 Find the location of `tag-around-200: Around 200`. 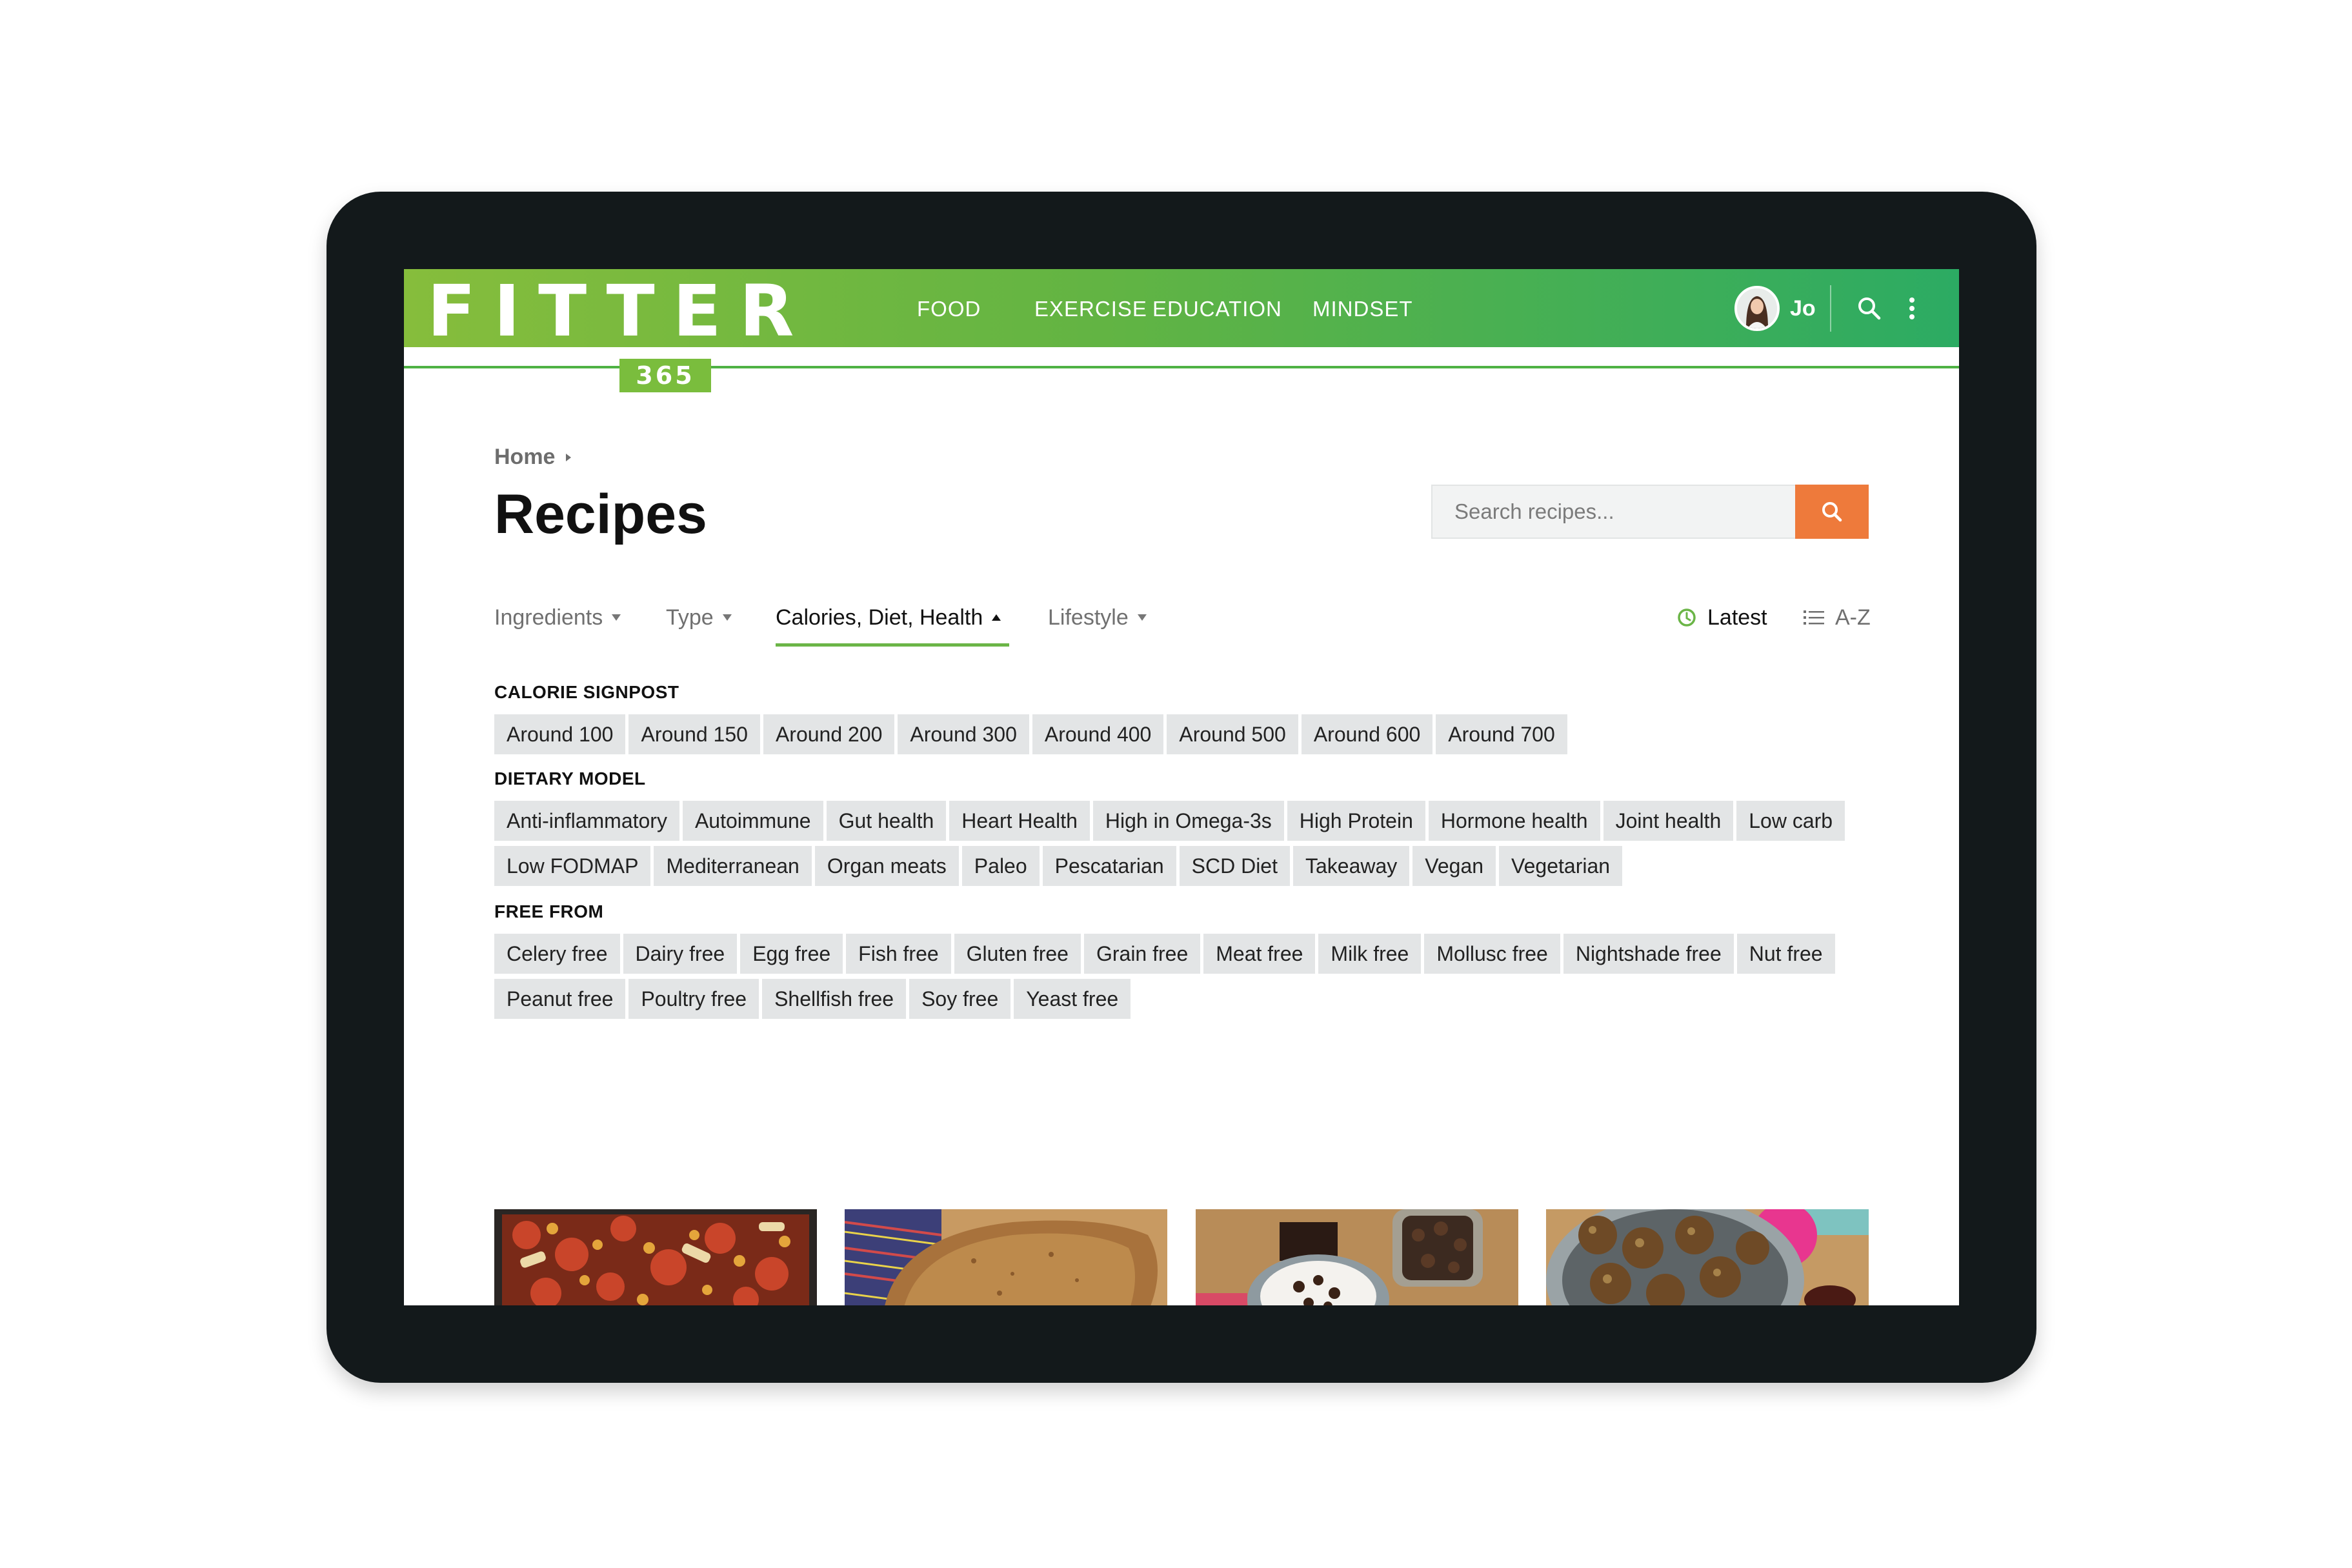

tag-around-200: Around 200 is located at coordinates (829, 734).